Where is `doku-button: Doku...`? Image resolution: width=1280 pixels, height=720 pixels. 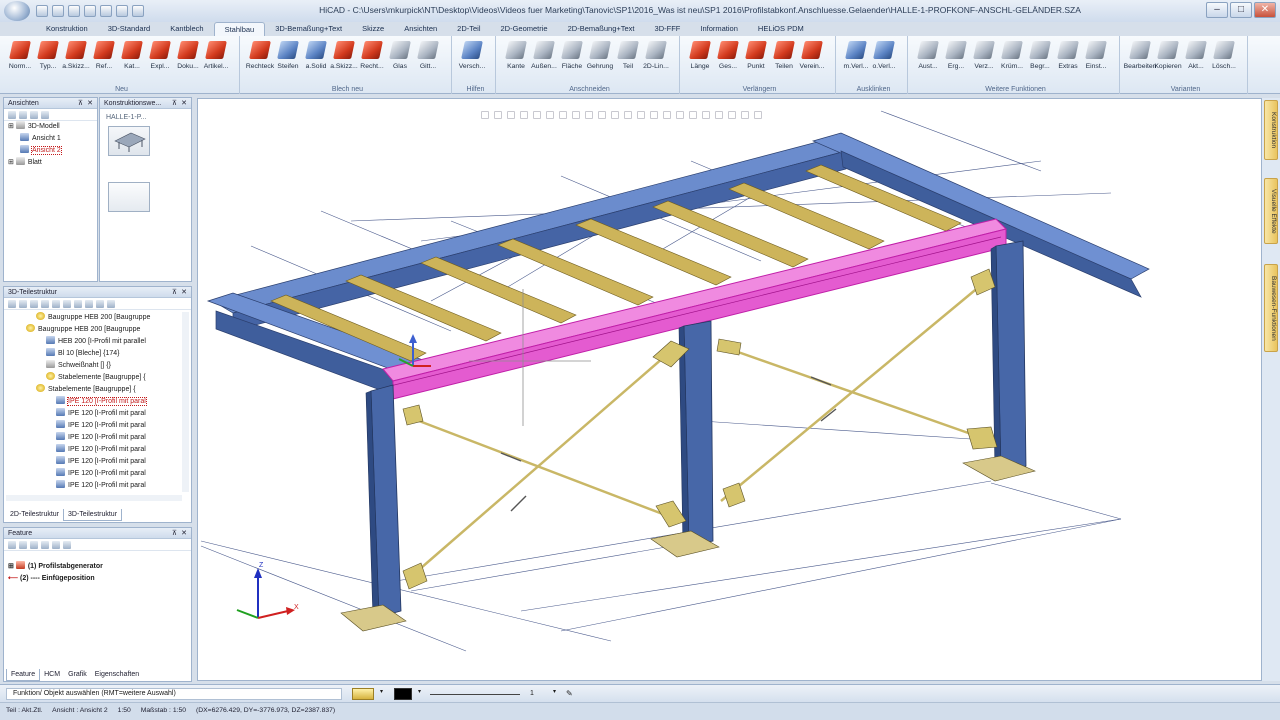 doku-button: Doku... is located at coordinates (188, 60).